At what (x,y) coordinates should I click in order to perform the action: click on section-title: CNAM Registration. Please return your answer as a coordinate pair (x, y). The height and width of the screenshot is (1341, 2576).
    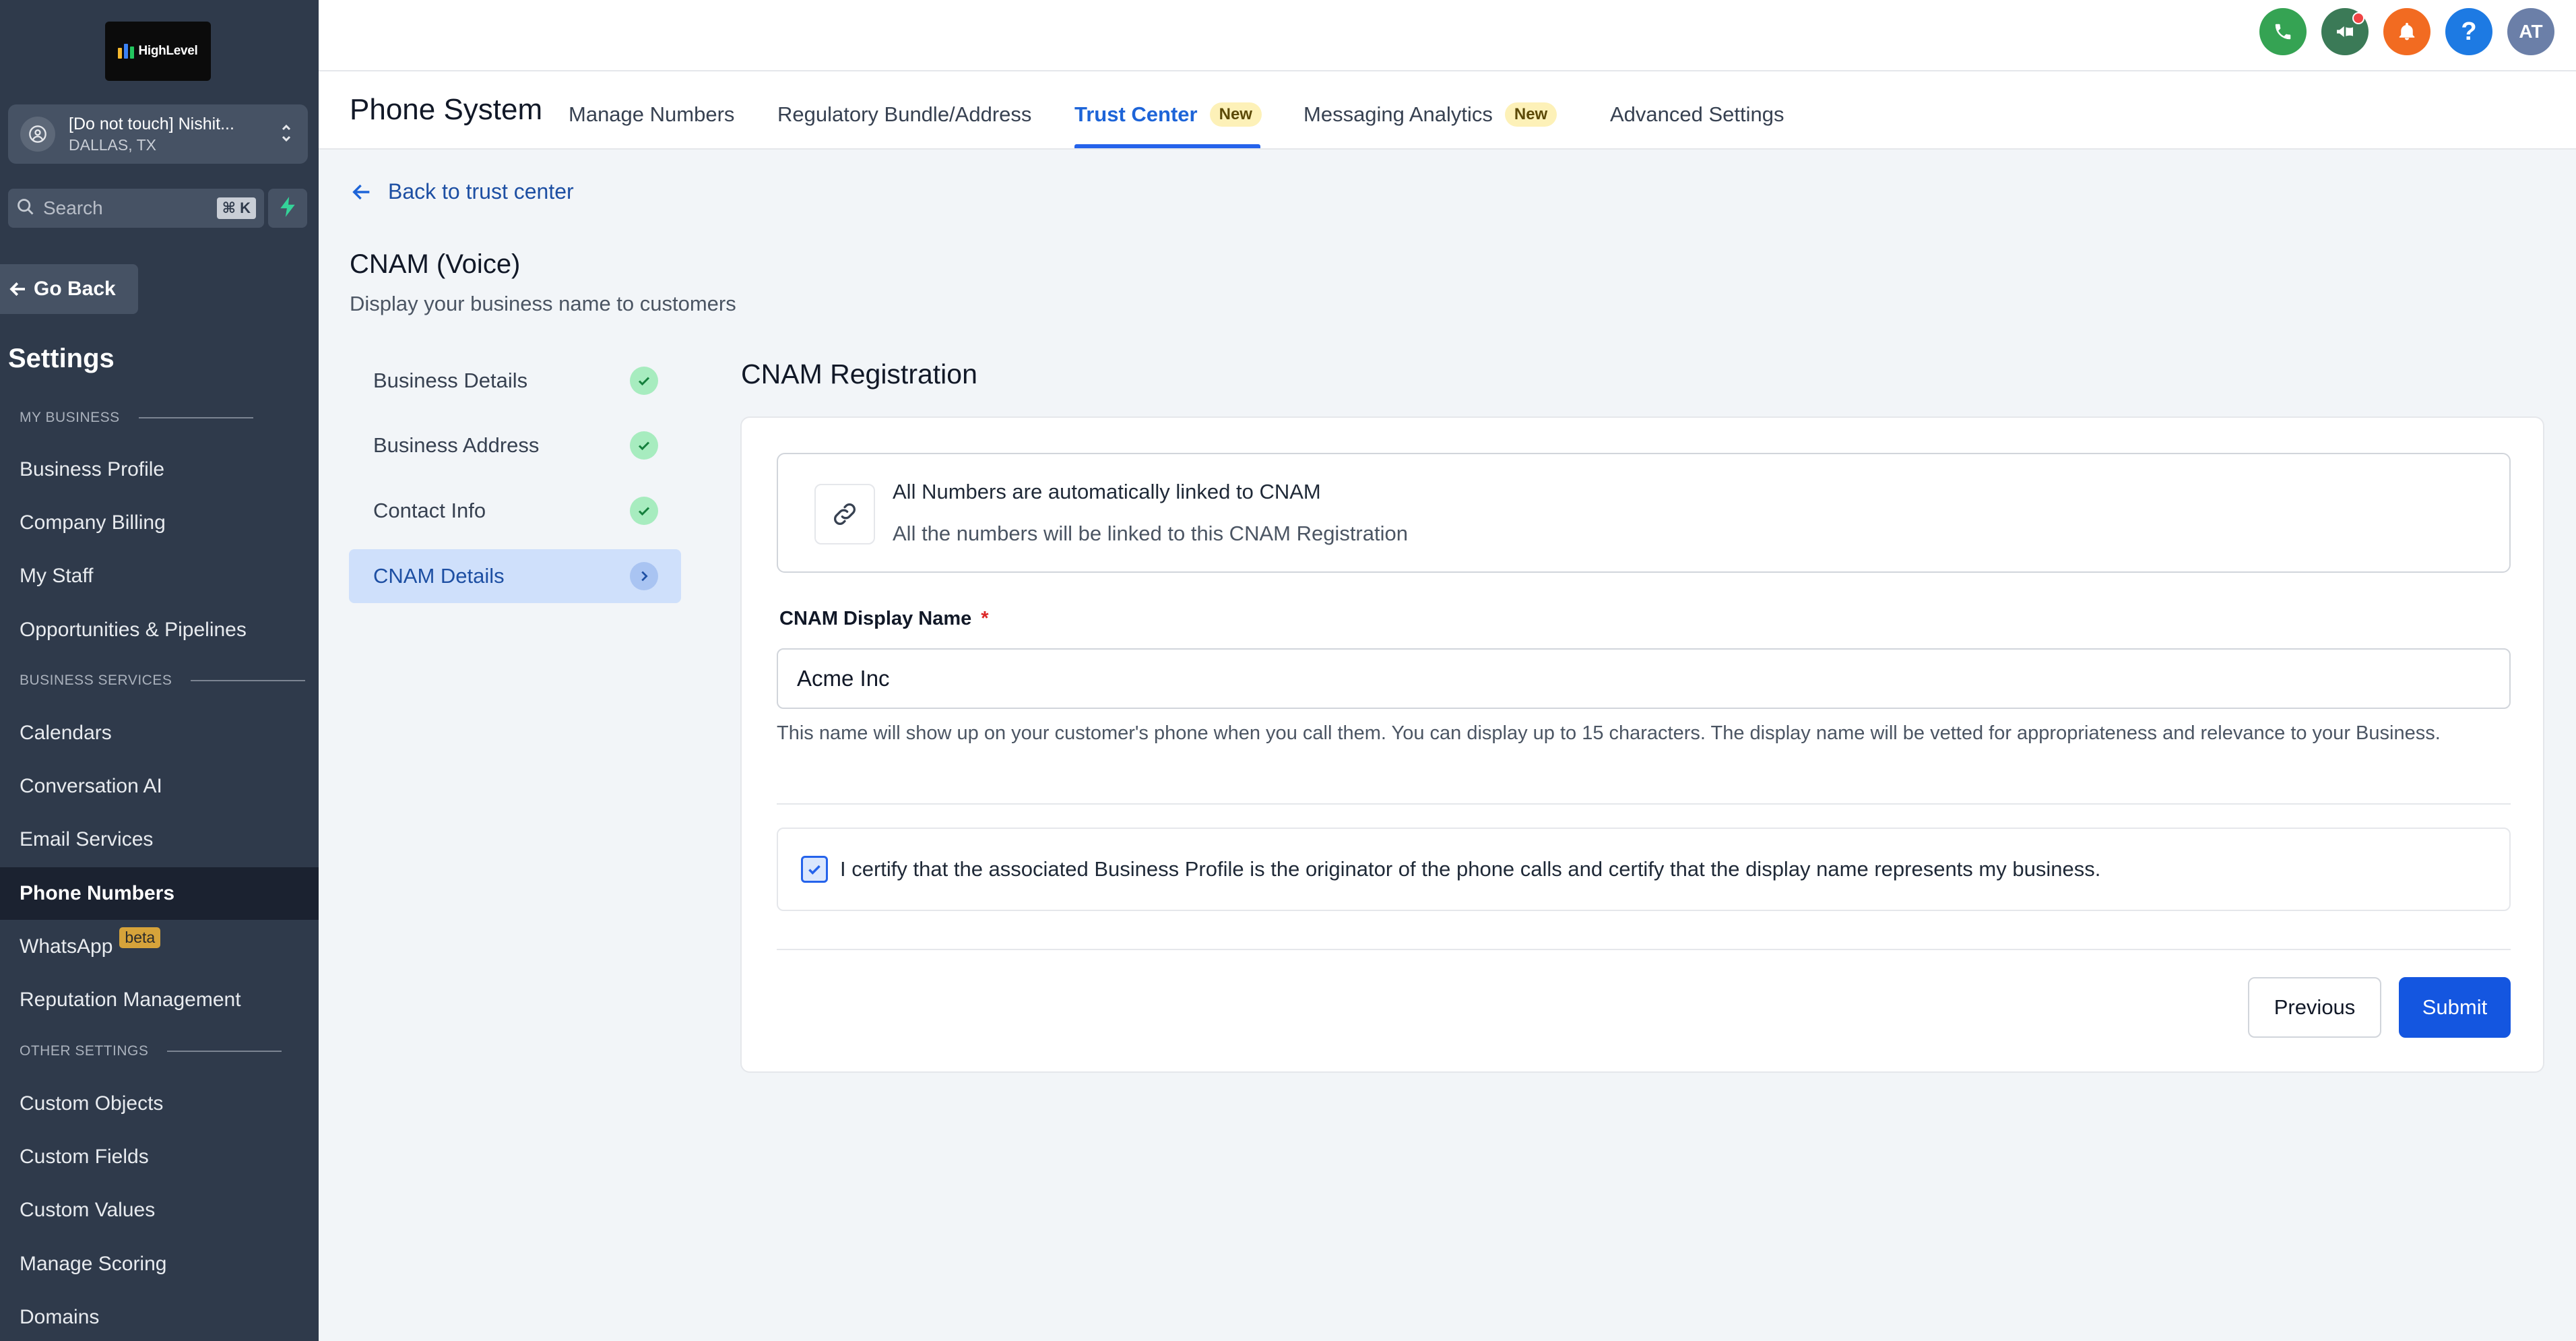
    Looking at the image, I should click on (859, 374).